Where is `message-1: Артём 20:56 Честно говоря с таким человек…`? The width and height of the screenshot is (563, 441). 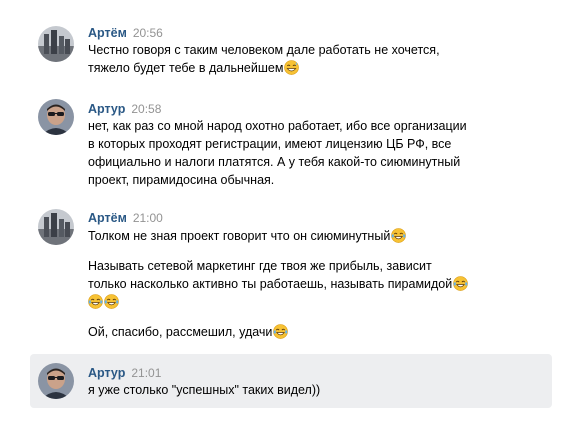
message-1: Артём 20:56 Честно говоря с таким человек… is located at coordinates (291, 52).